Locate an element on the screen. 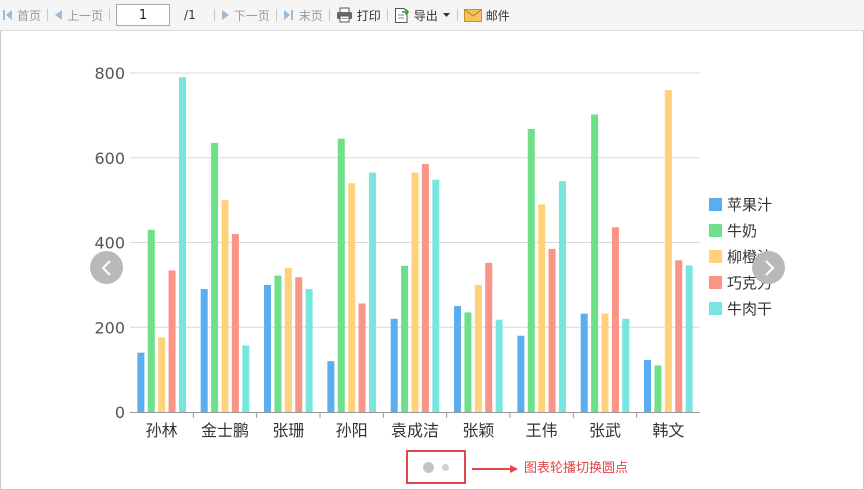 This screenshot has height=490, width=864. y-tick-label: 600 is located at coordinates (109, 158).